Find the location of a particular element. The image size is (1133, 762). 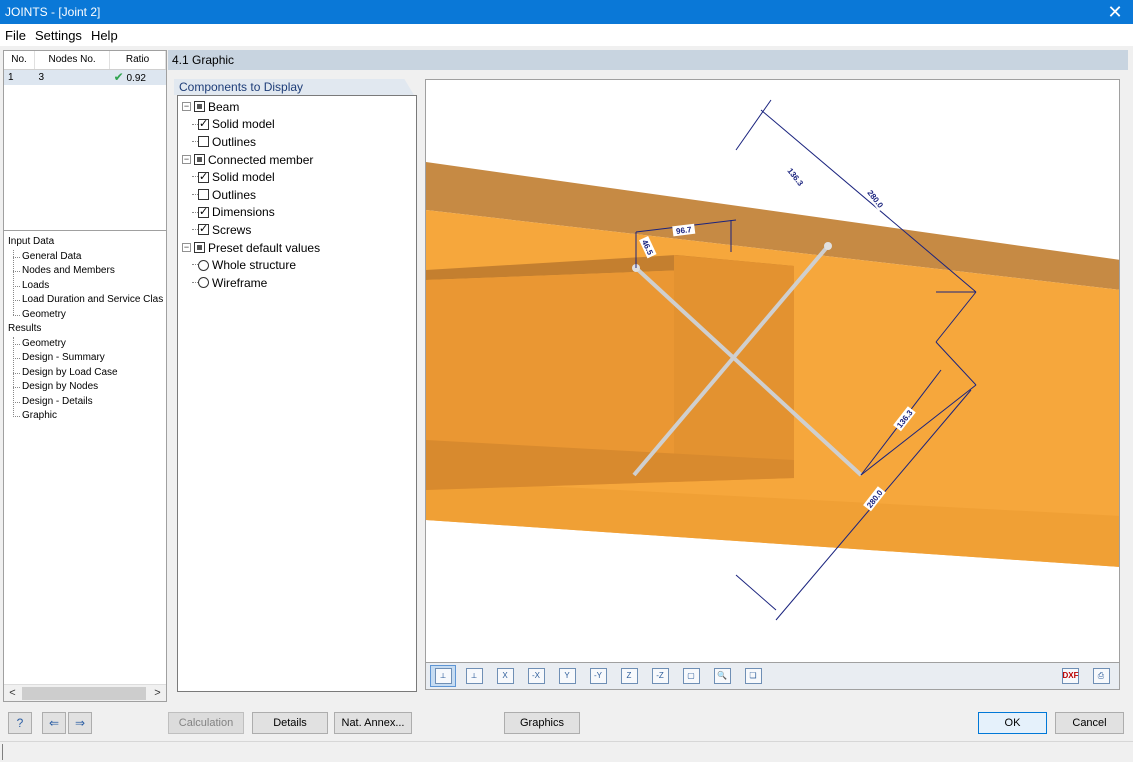

beam-outlines-checkbox is located at coordinates (203, 142).